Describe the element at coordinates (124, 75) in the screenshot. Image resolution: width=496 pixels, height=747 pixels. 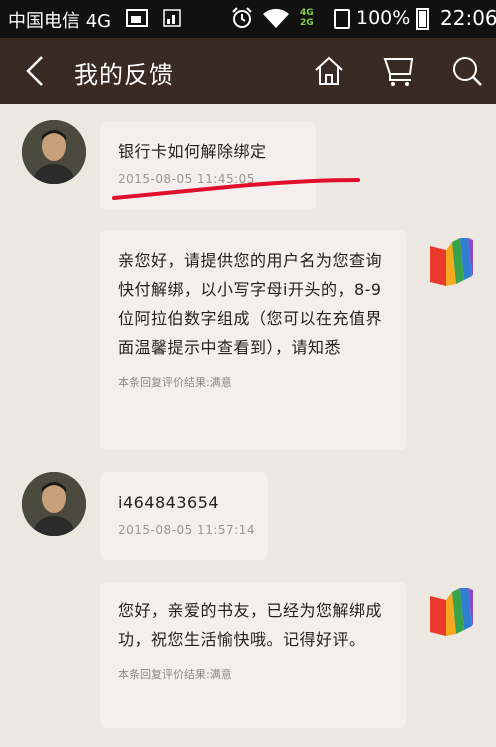
I see `page-title: 我的反馈` at that location.